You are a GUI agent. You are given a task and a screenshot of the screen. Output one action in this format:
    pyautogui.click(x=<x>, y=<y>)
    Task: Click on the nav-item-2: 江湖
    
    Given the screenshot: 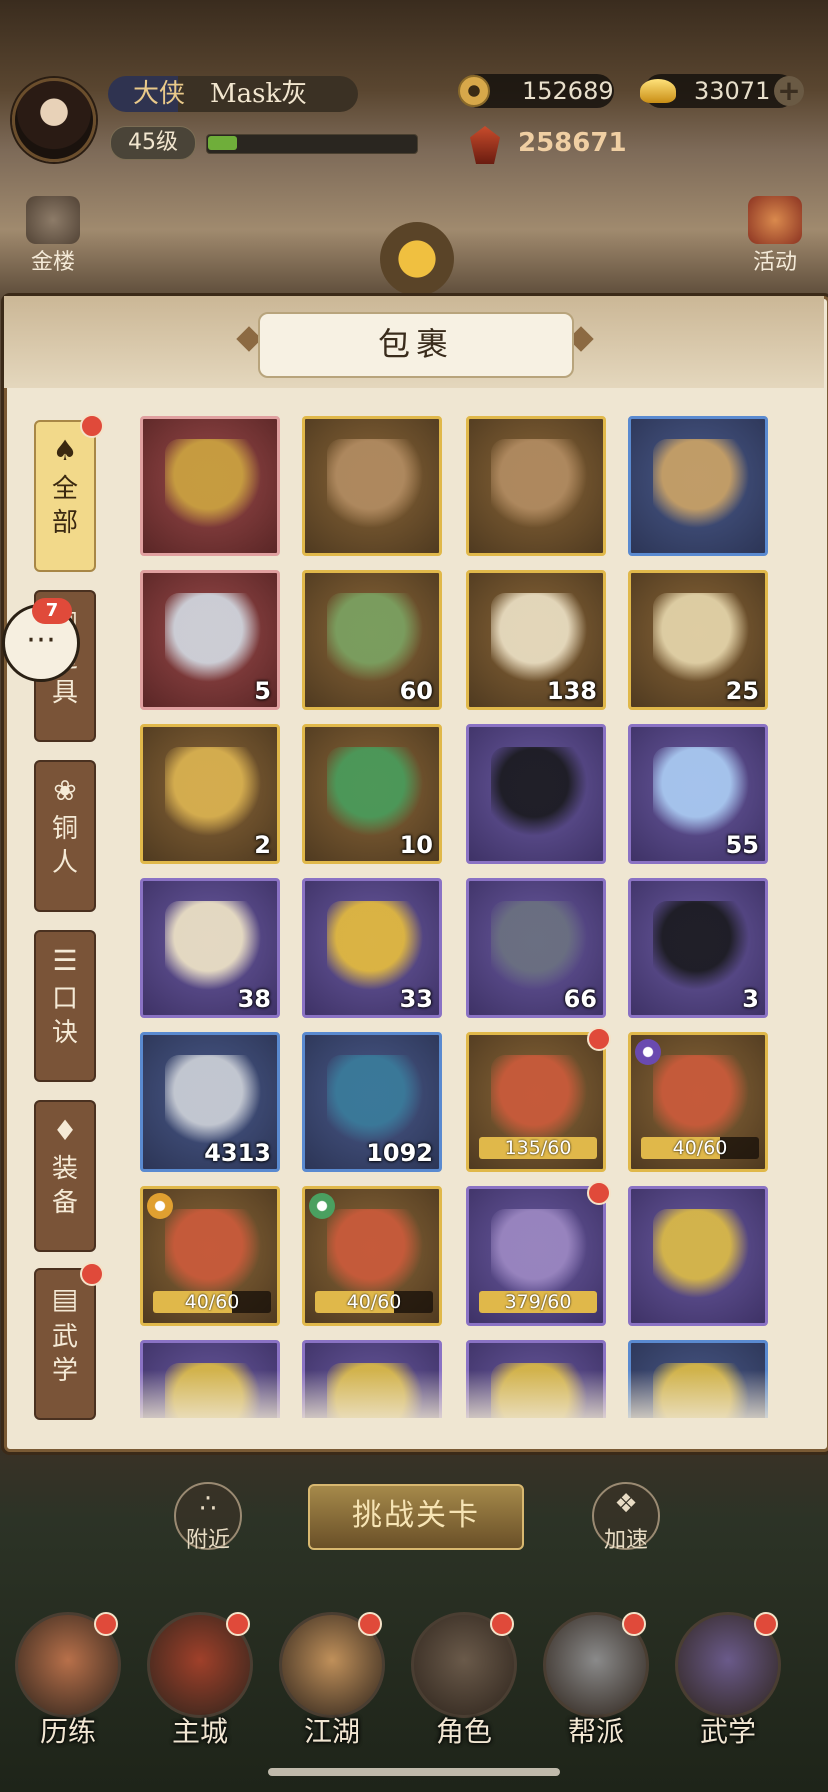 What is the action you would take?
    pyautogui.click(x=332, y=1682)
    